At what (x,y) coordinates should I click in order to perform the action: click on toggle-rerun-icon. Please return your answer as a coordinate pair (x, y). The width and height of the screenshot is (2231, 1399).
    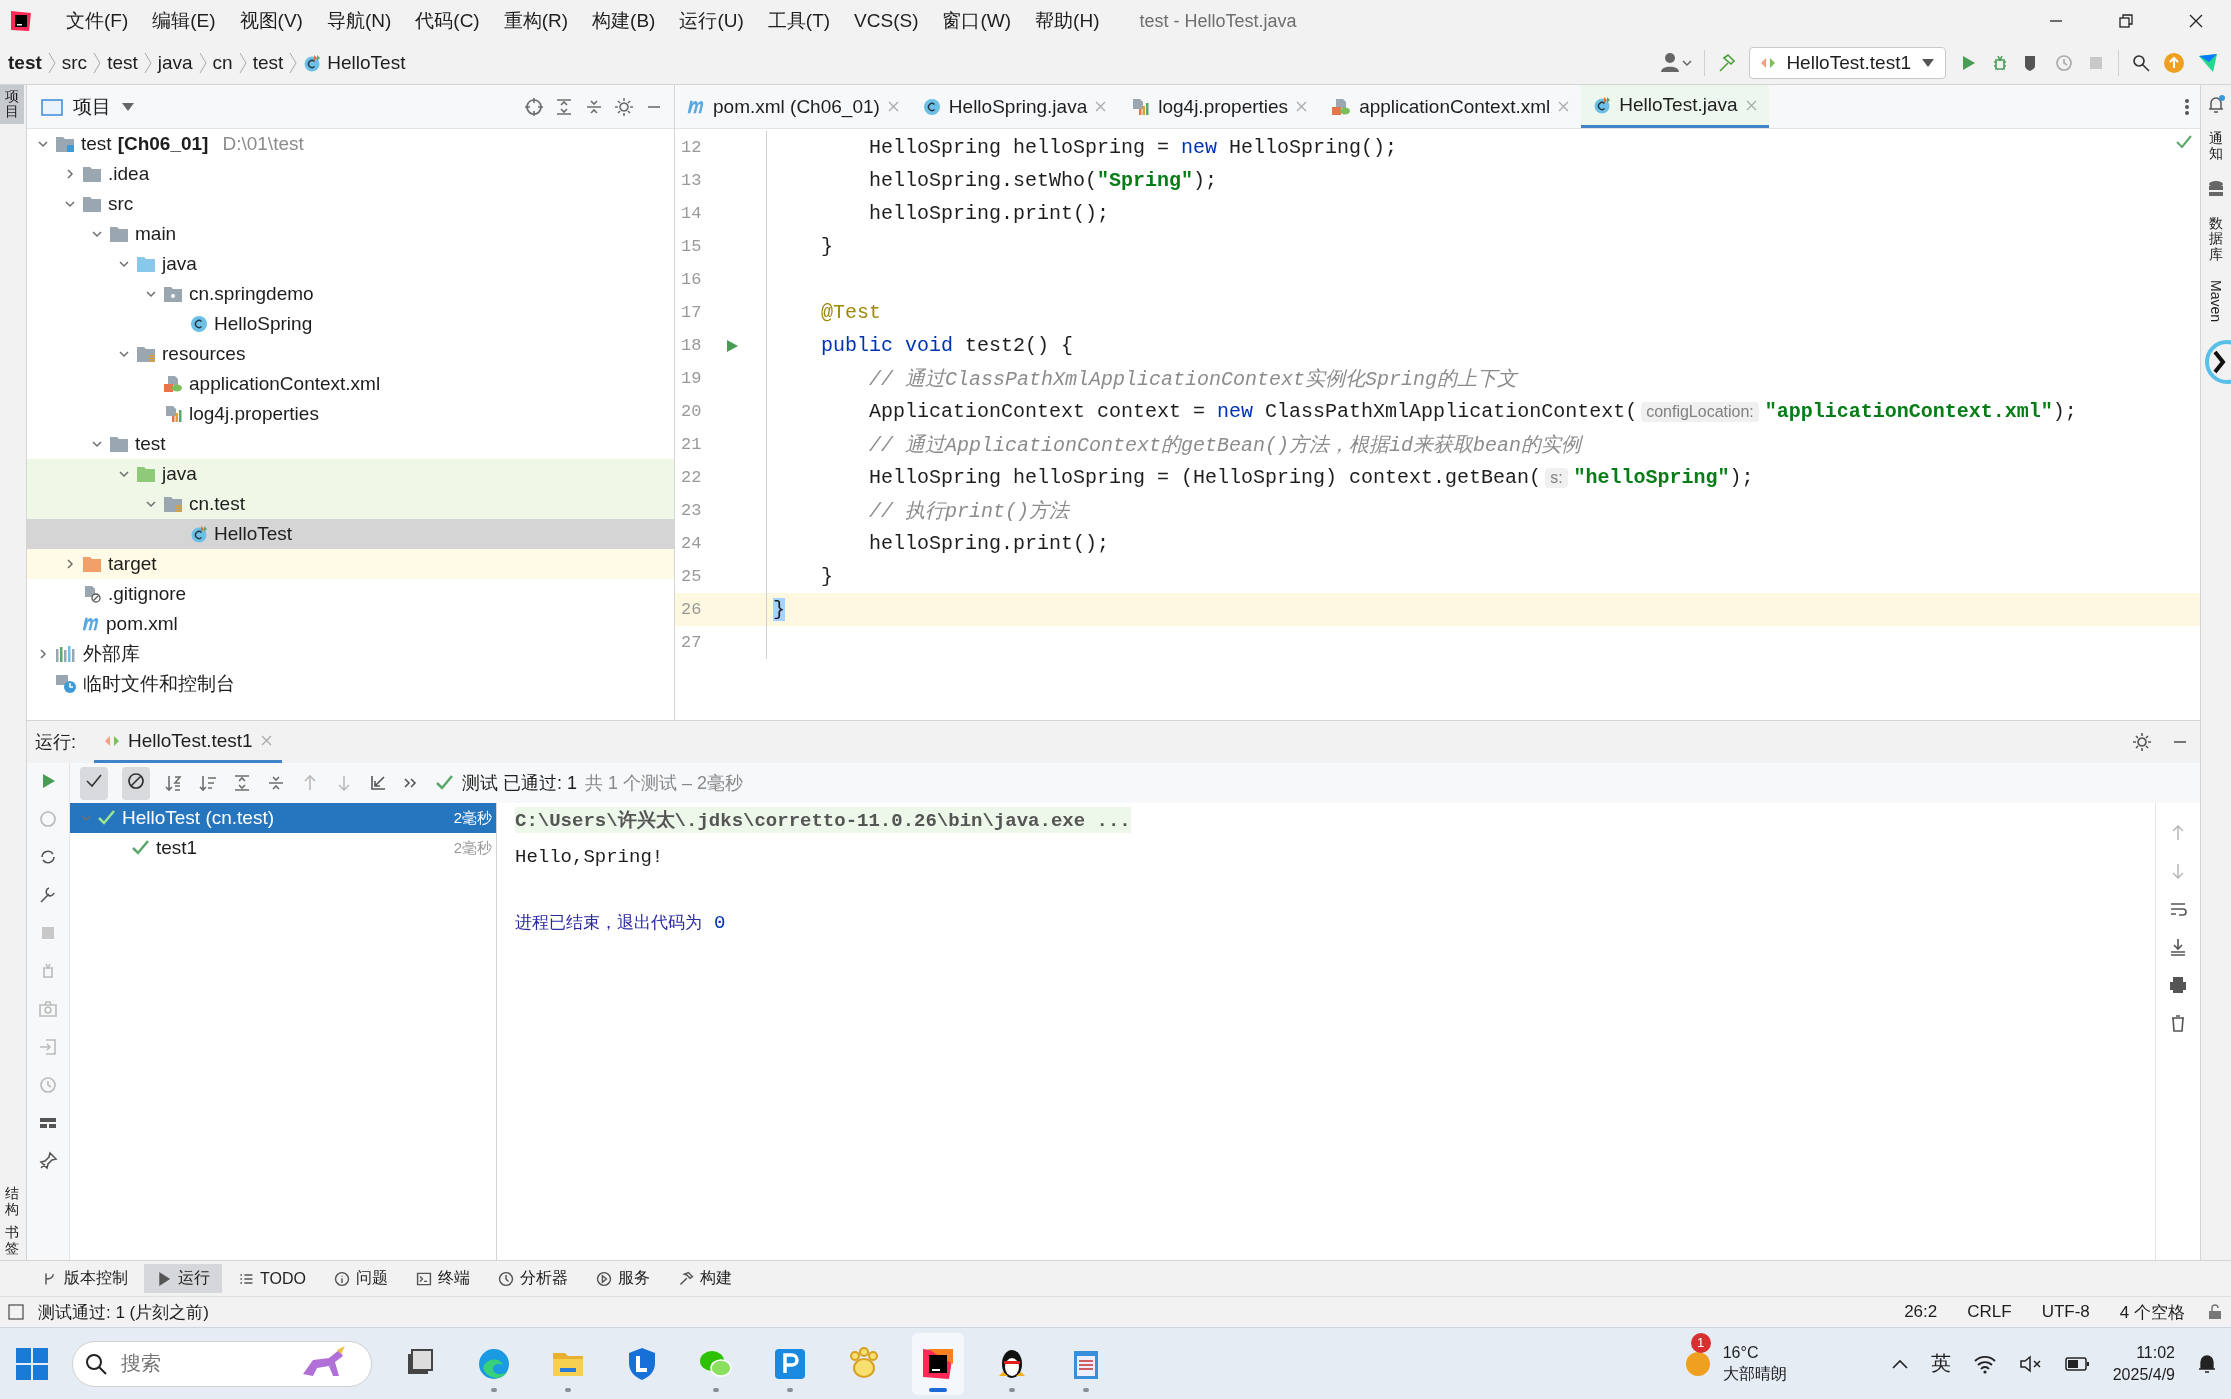
    Looking at the image, I should click on (48, 857).